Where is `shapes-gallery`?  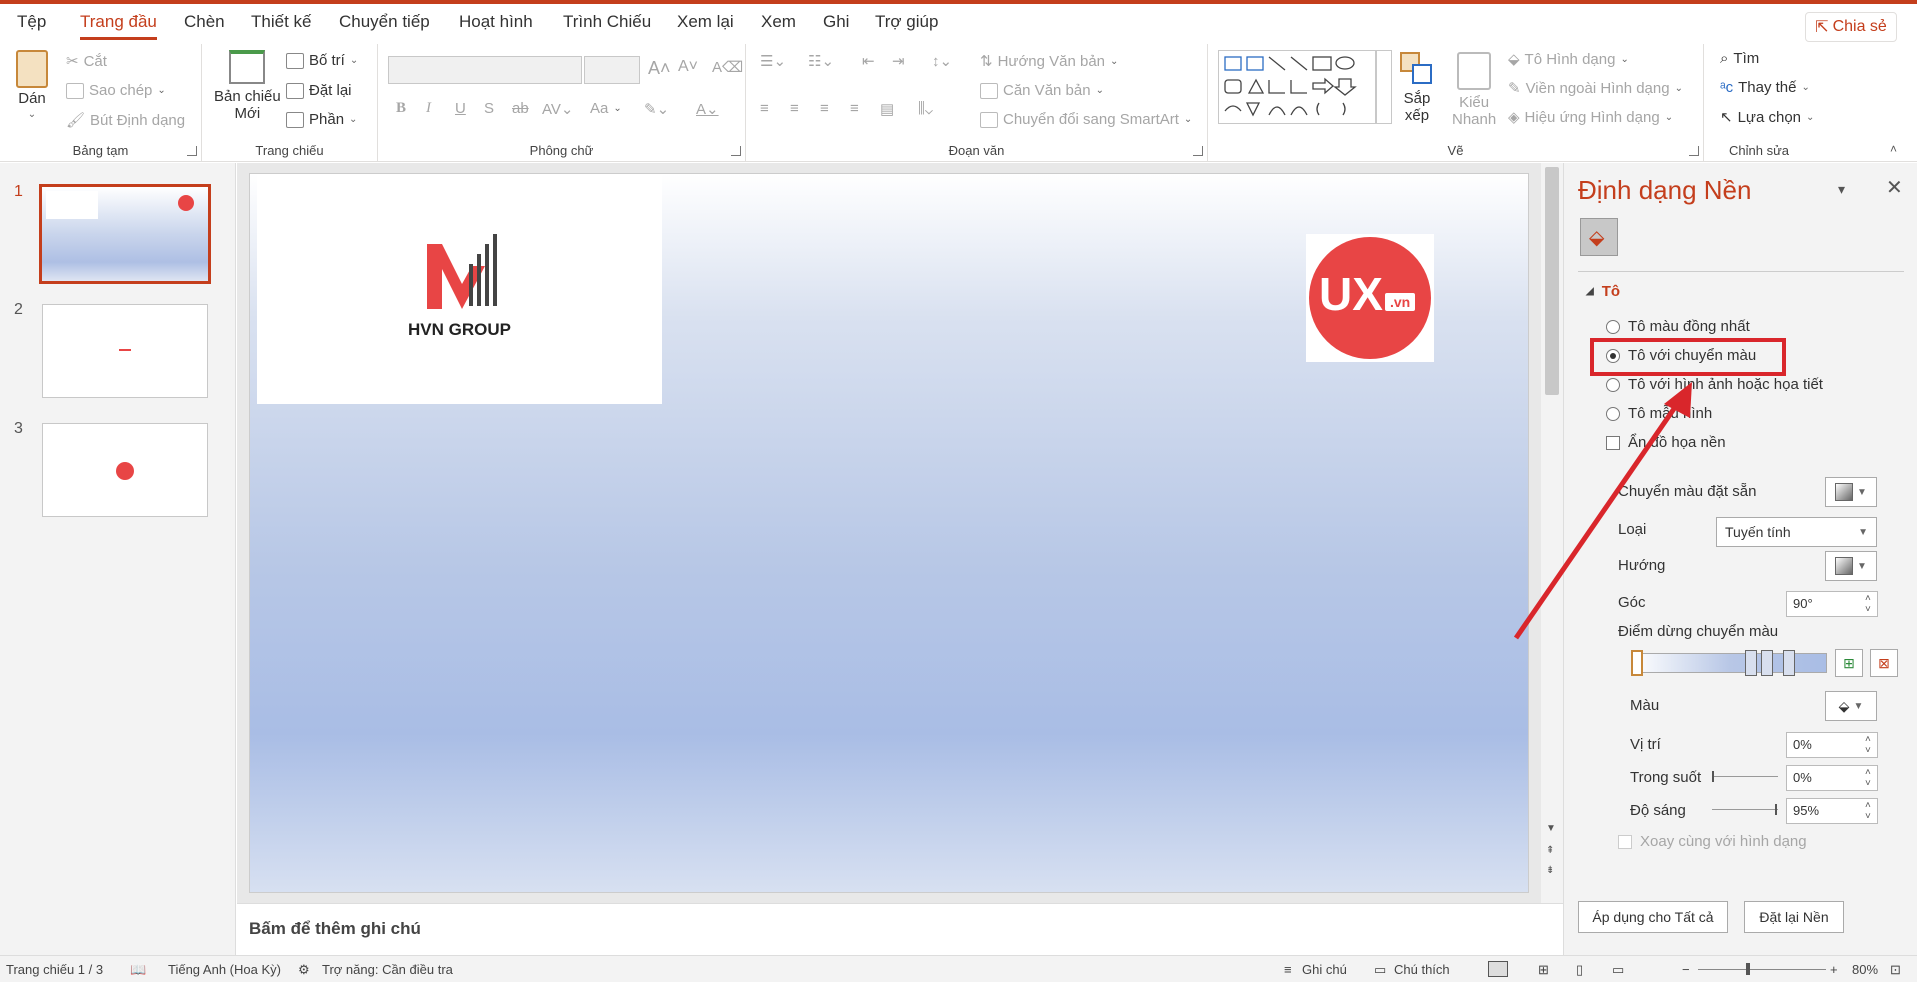 shapes-gallery is located at coordinates (1297, 87).